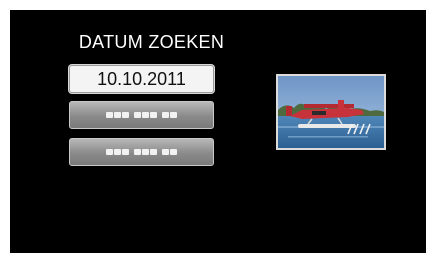 The image size is (435, 253). I want to click on date-button-selected: 10.10.2011, so click(141, 79).